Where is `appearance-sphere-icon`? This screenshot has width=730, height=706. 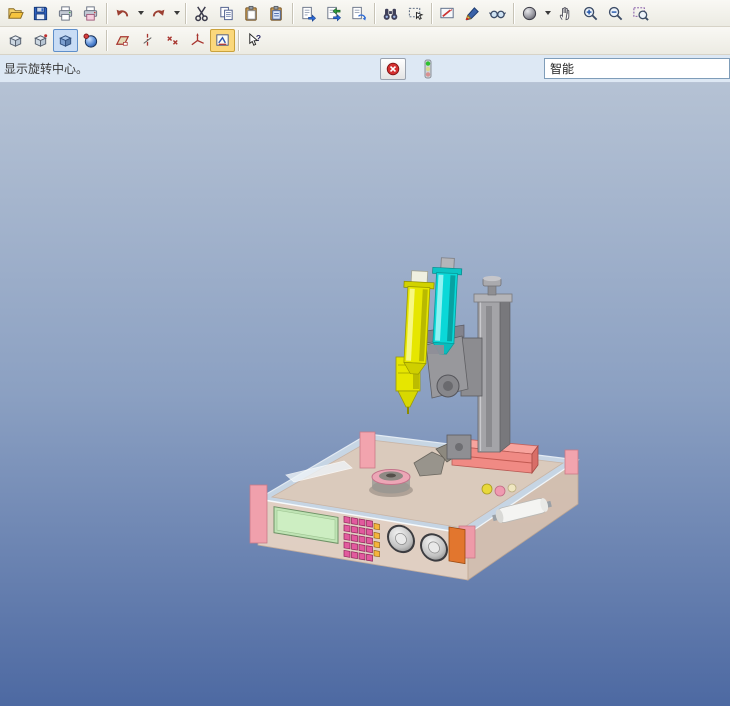 appearance-sphere-icon is located at coordinates (529, 13).